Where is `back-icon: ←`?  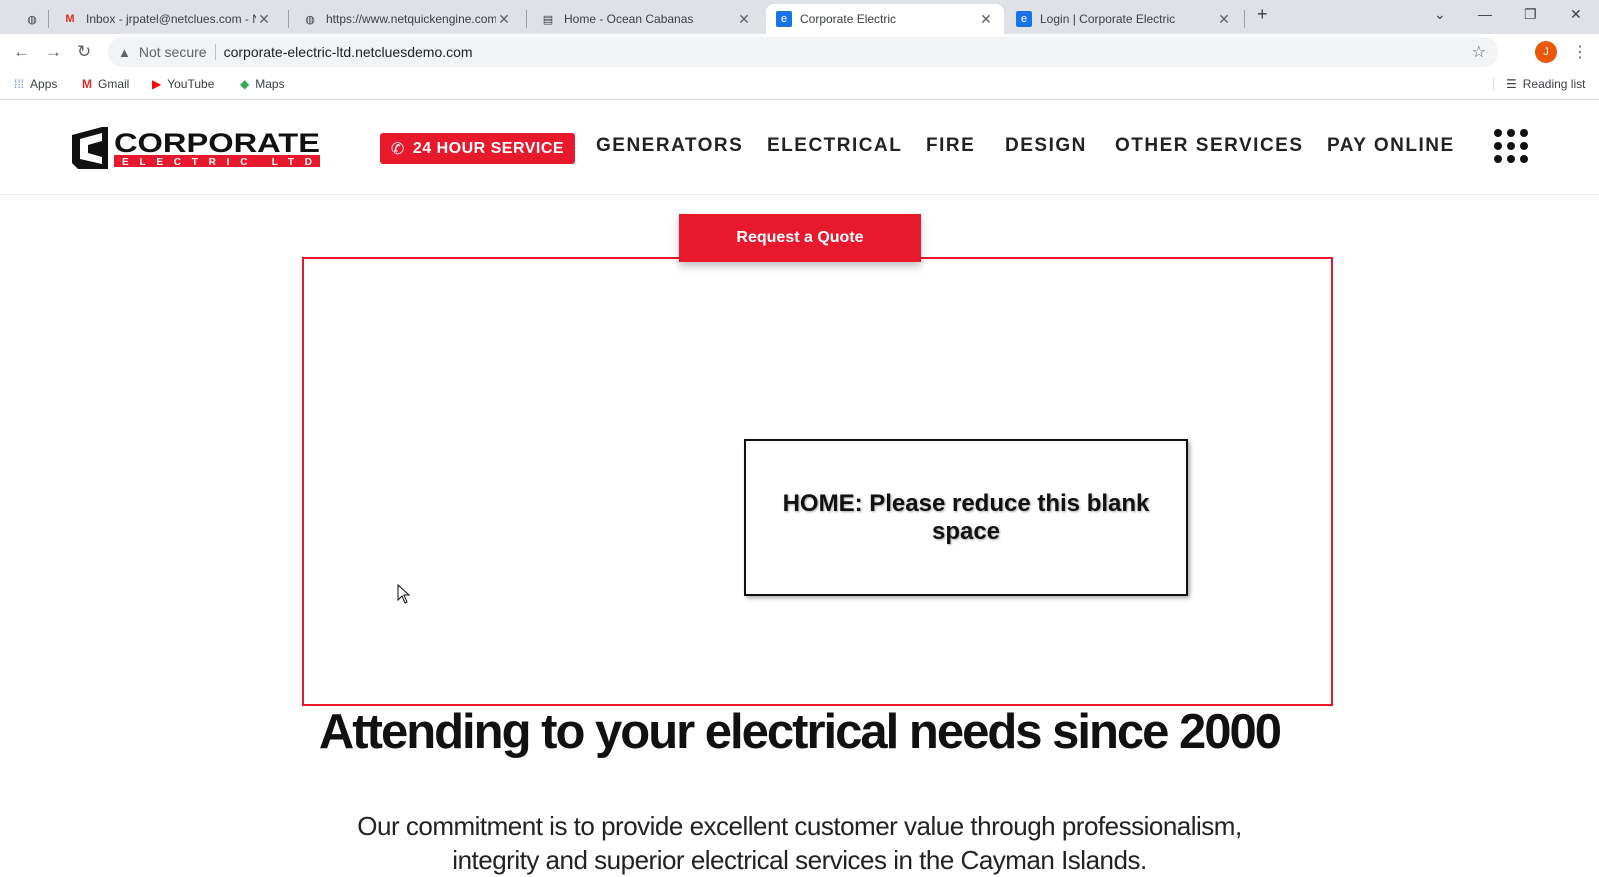 back-icon: ← is located at coordinates (21, 52).